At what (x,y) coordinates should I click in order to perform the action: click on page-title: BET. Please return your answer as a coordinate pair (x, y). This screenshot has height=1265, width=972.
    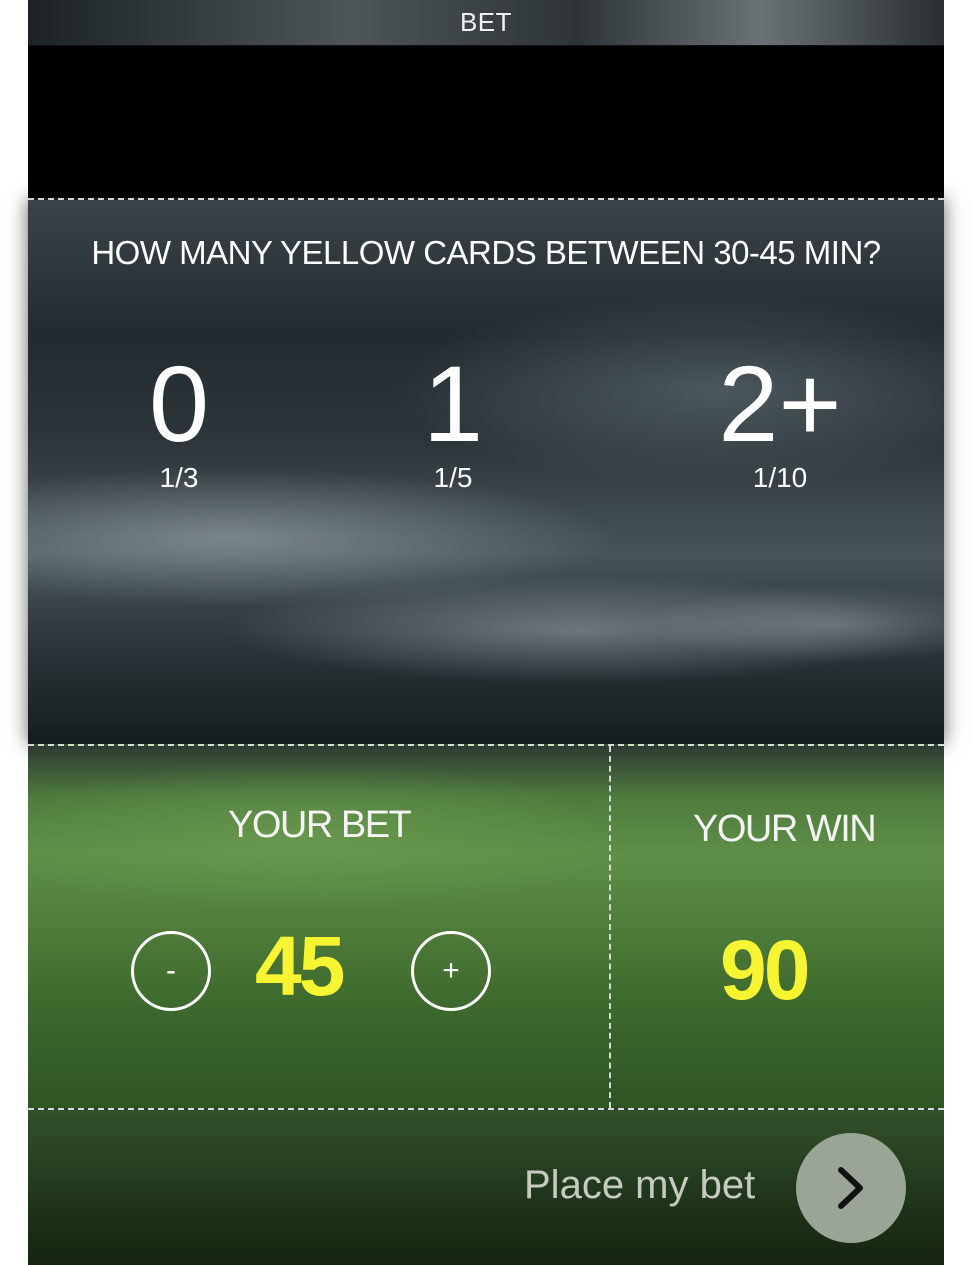
    Looking at the image, I should click on (486, 22).